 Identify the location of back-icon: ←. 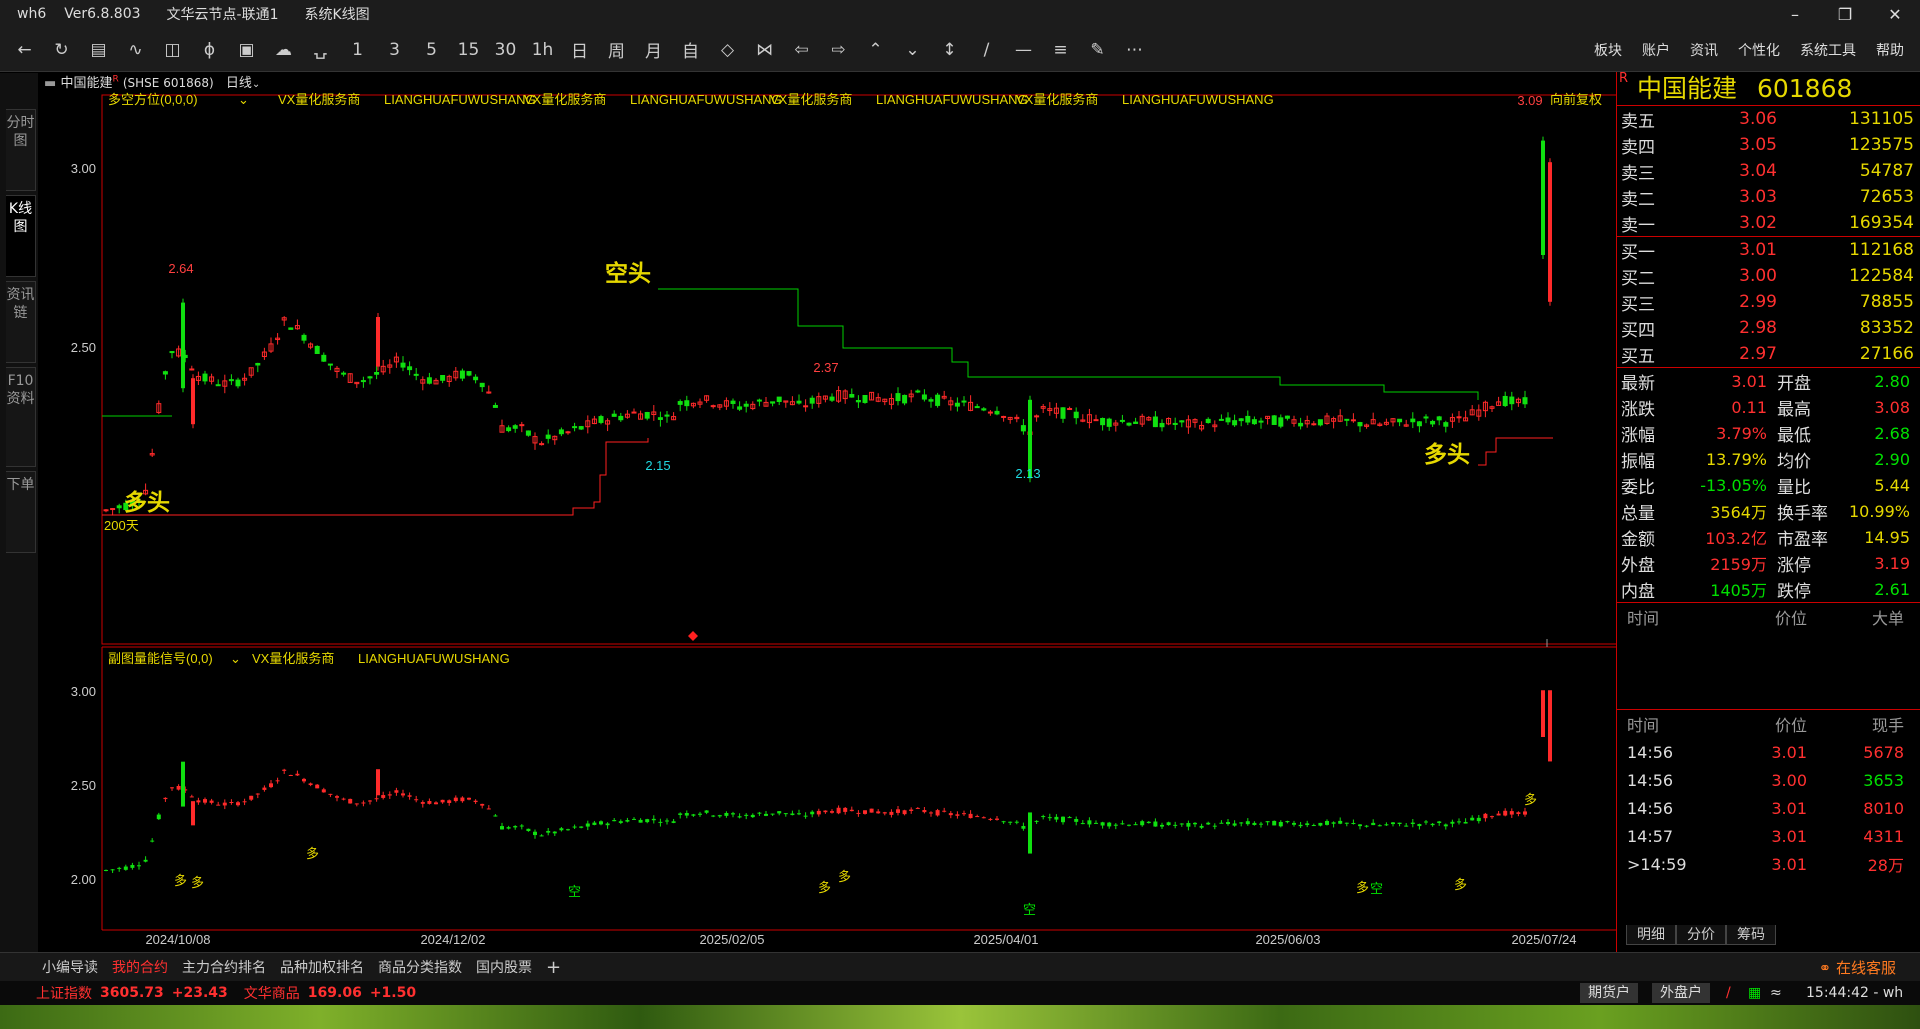
(24, 50).